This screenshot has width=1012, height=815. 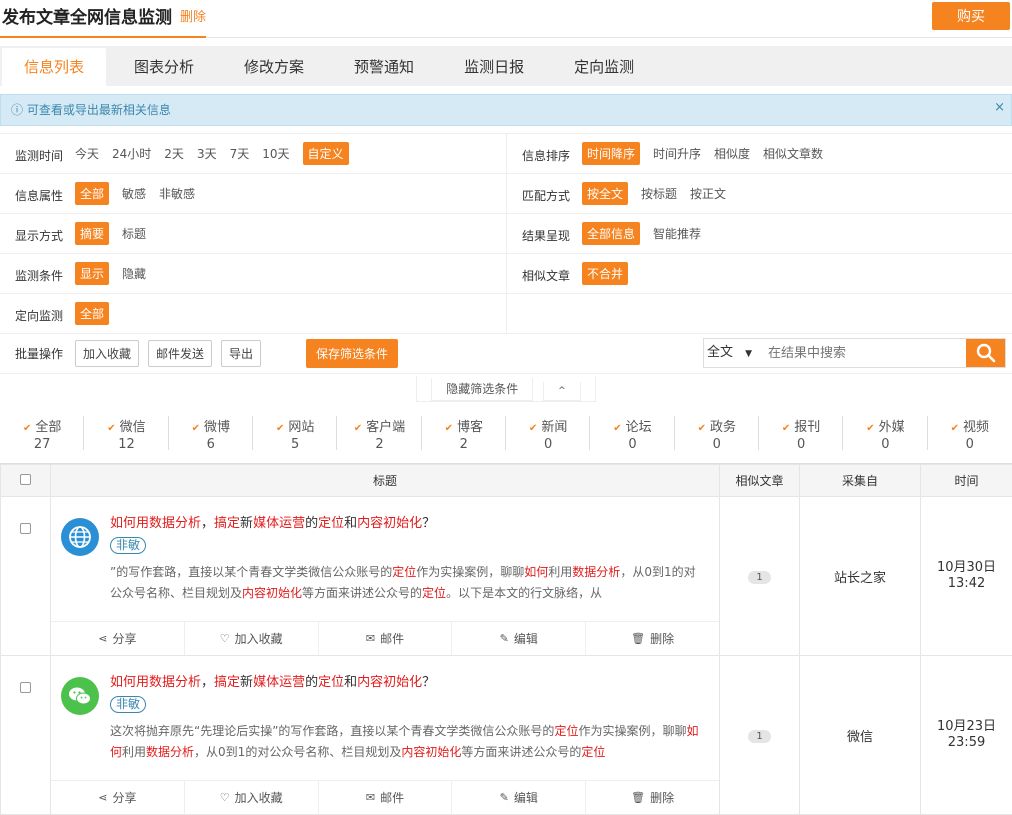 I want to click on tab-5: 定向监测, so click(x=604, y=66).